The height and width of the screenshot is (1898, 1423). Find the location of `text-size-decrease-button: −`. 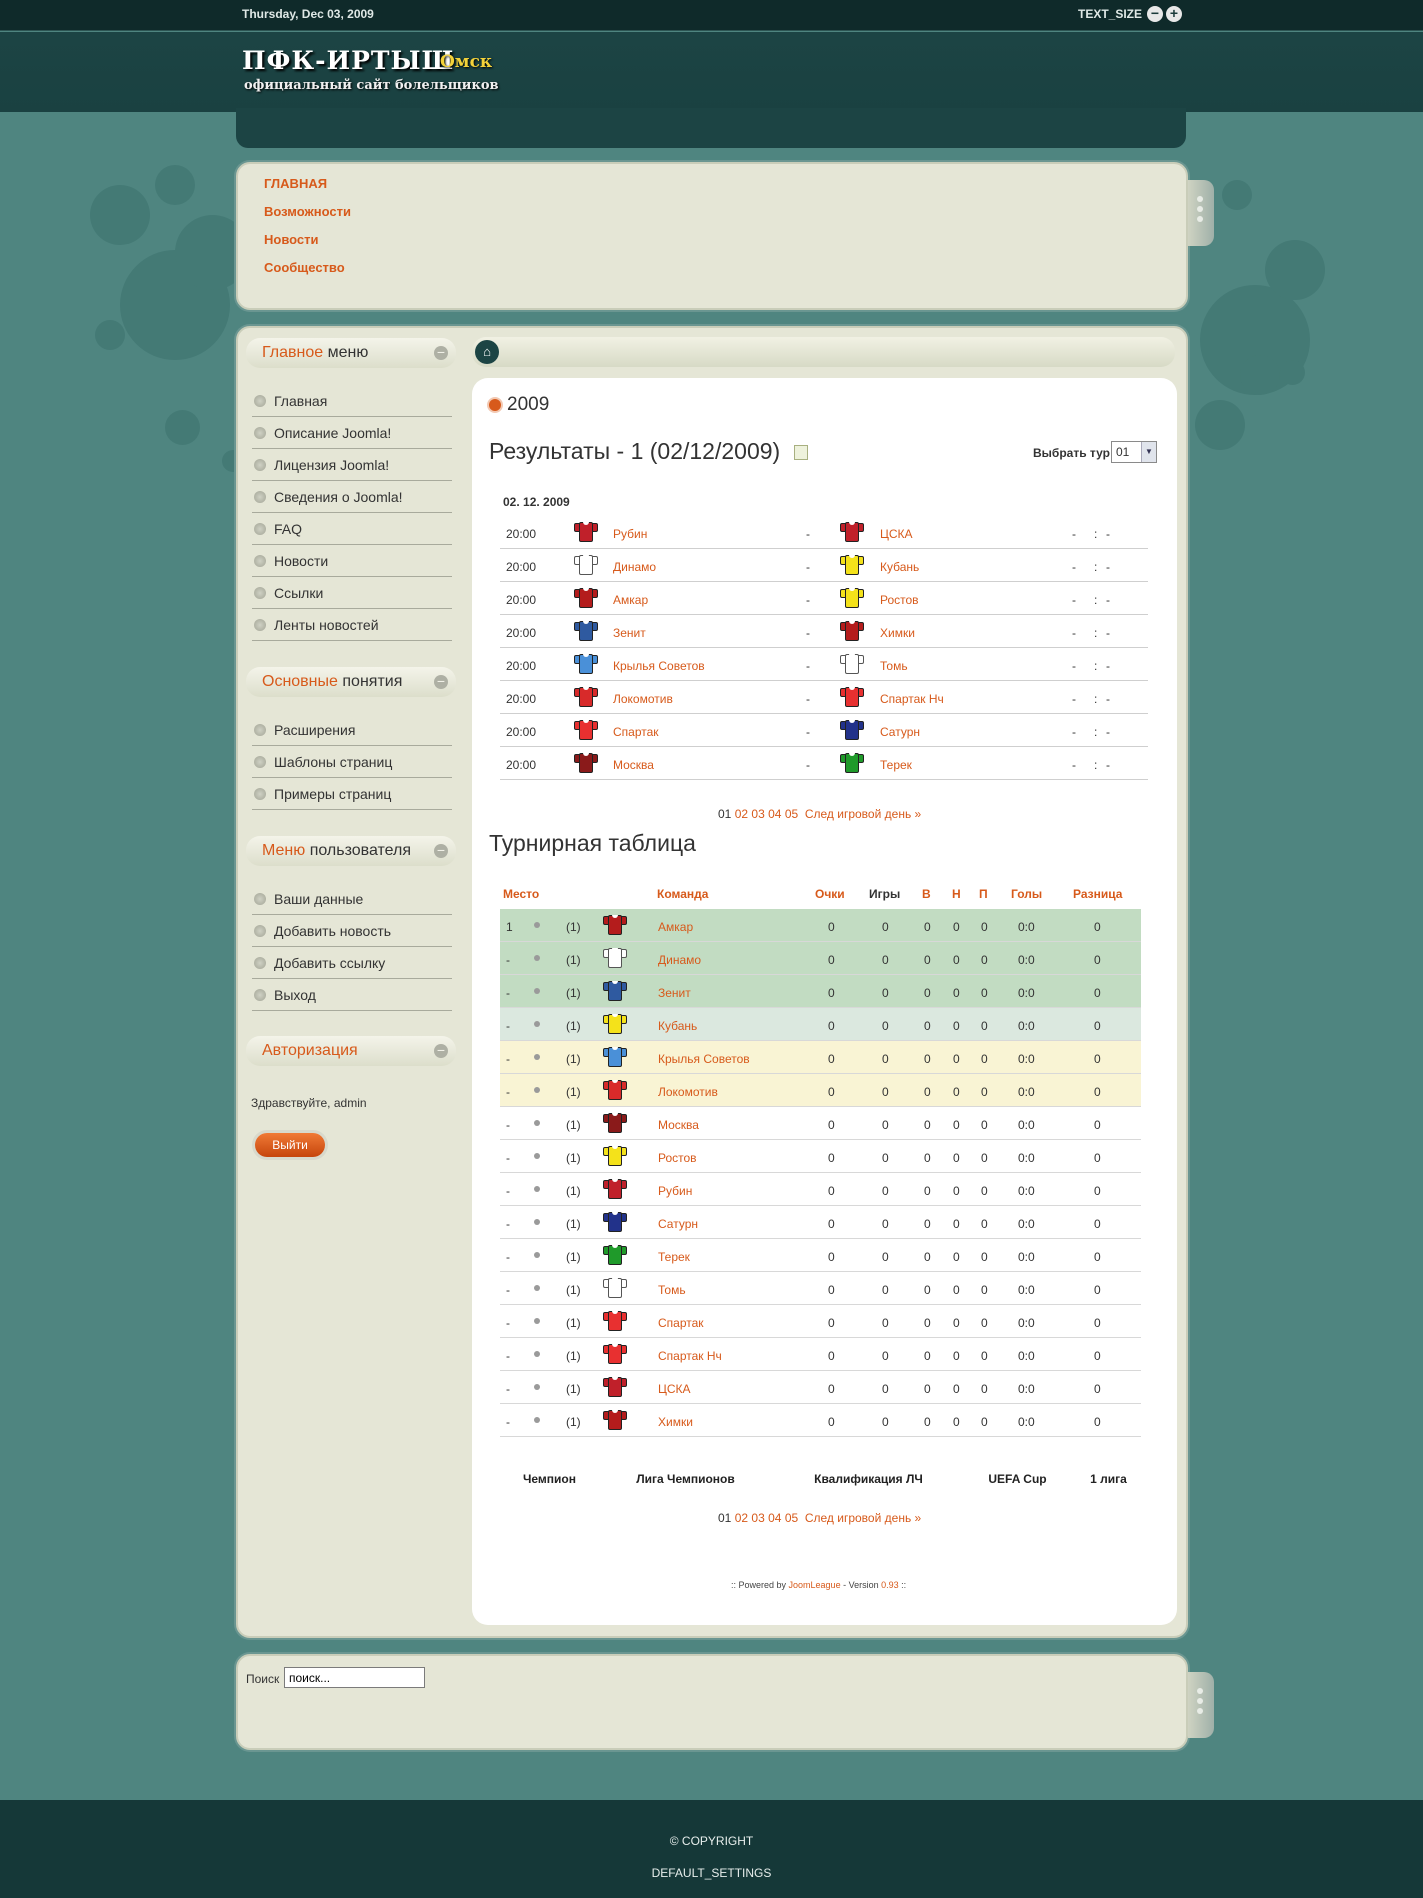

text-size-decrease-button: − is located at coordinates (1155, 14).